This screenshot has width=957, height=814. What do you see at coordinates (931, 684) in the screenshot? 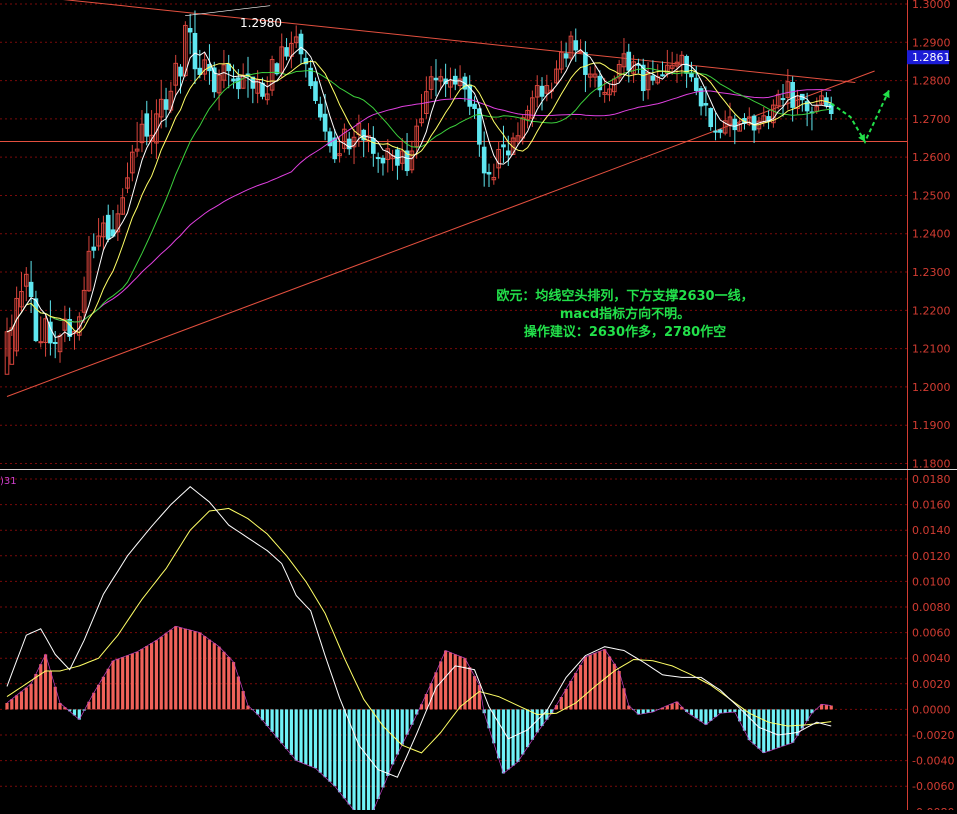
I see `macd-tick-label: 0.0020` at bounding box center [931, 684].